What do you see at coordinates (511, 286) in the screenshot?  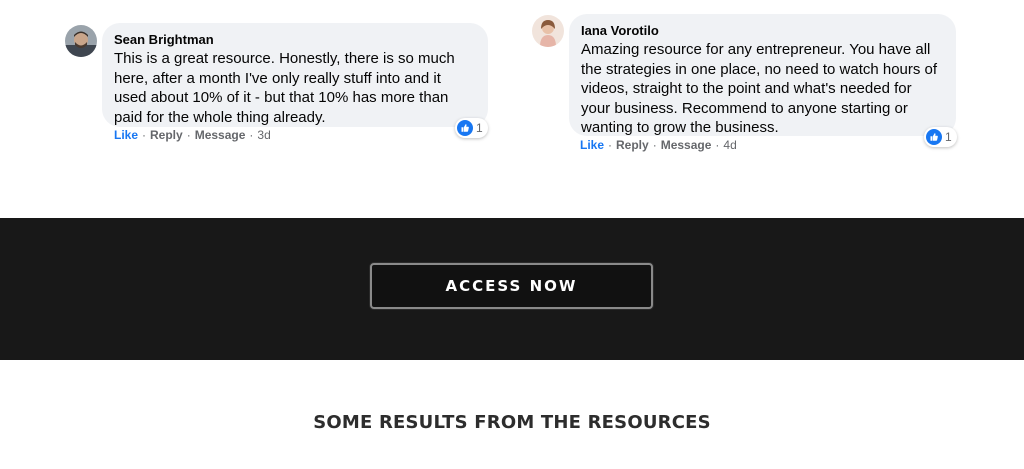 I see `access-now-button: ACCESS NOW` at bounding box center [511, 286].